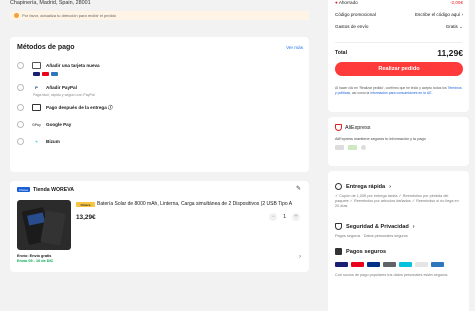 The height and width of the screenshot is (311, 475). I want to click on security-text: Pagos seguros · Datos personales seguros, so click(371, 236).